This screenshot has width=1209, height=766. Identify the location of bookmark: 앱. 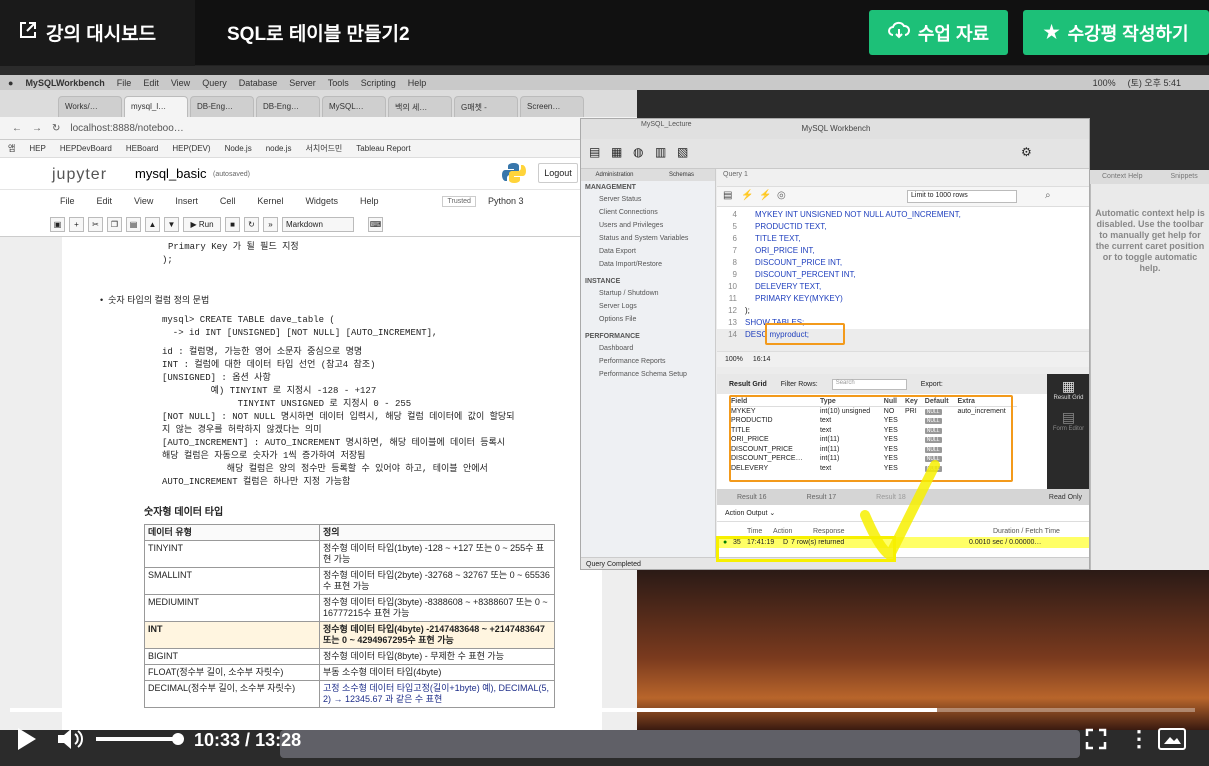
(11, 148).